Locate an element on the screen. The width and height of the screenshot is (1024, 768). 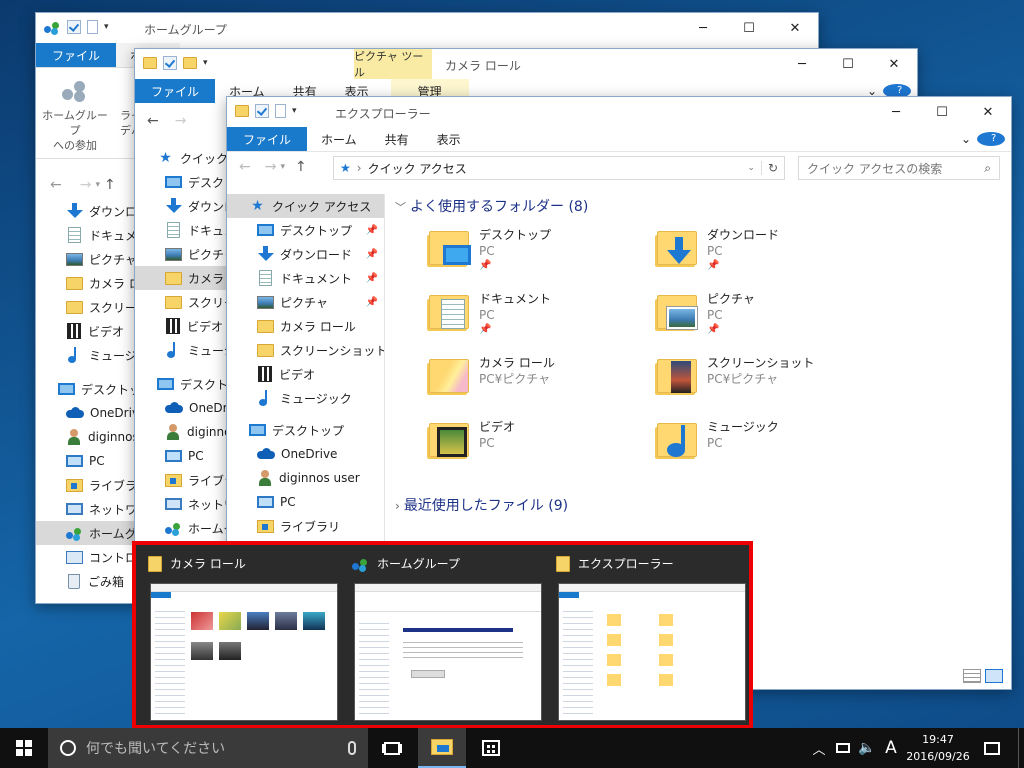
details-view-icon is located at coordinates (972, 676).